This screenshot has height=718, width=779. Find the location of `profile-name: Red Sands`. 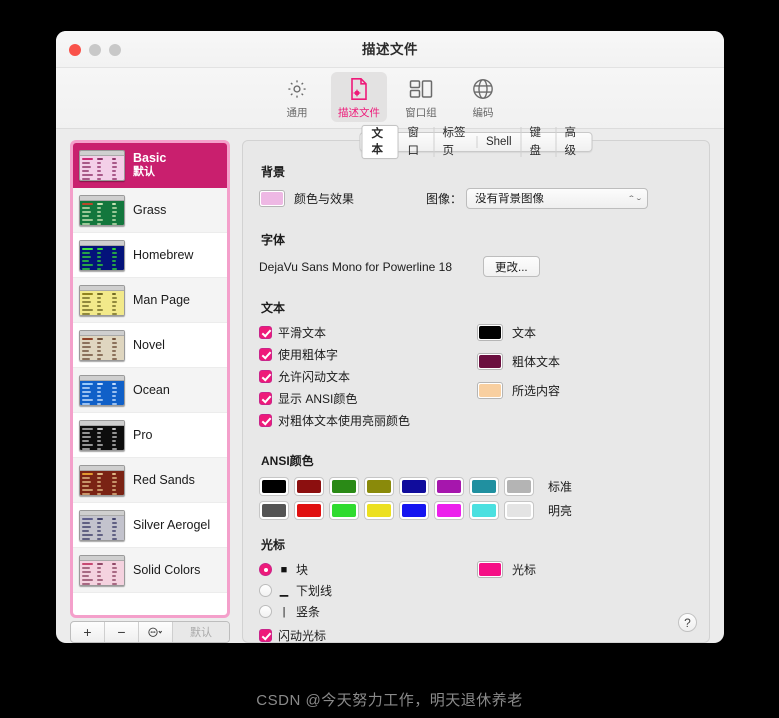

profile-name: Red Sands is located at coordinates (164, 479).